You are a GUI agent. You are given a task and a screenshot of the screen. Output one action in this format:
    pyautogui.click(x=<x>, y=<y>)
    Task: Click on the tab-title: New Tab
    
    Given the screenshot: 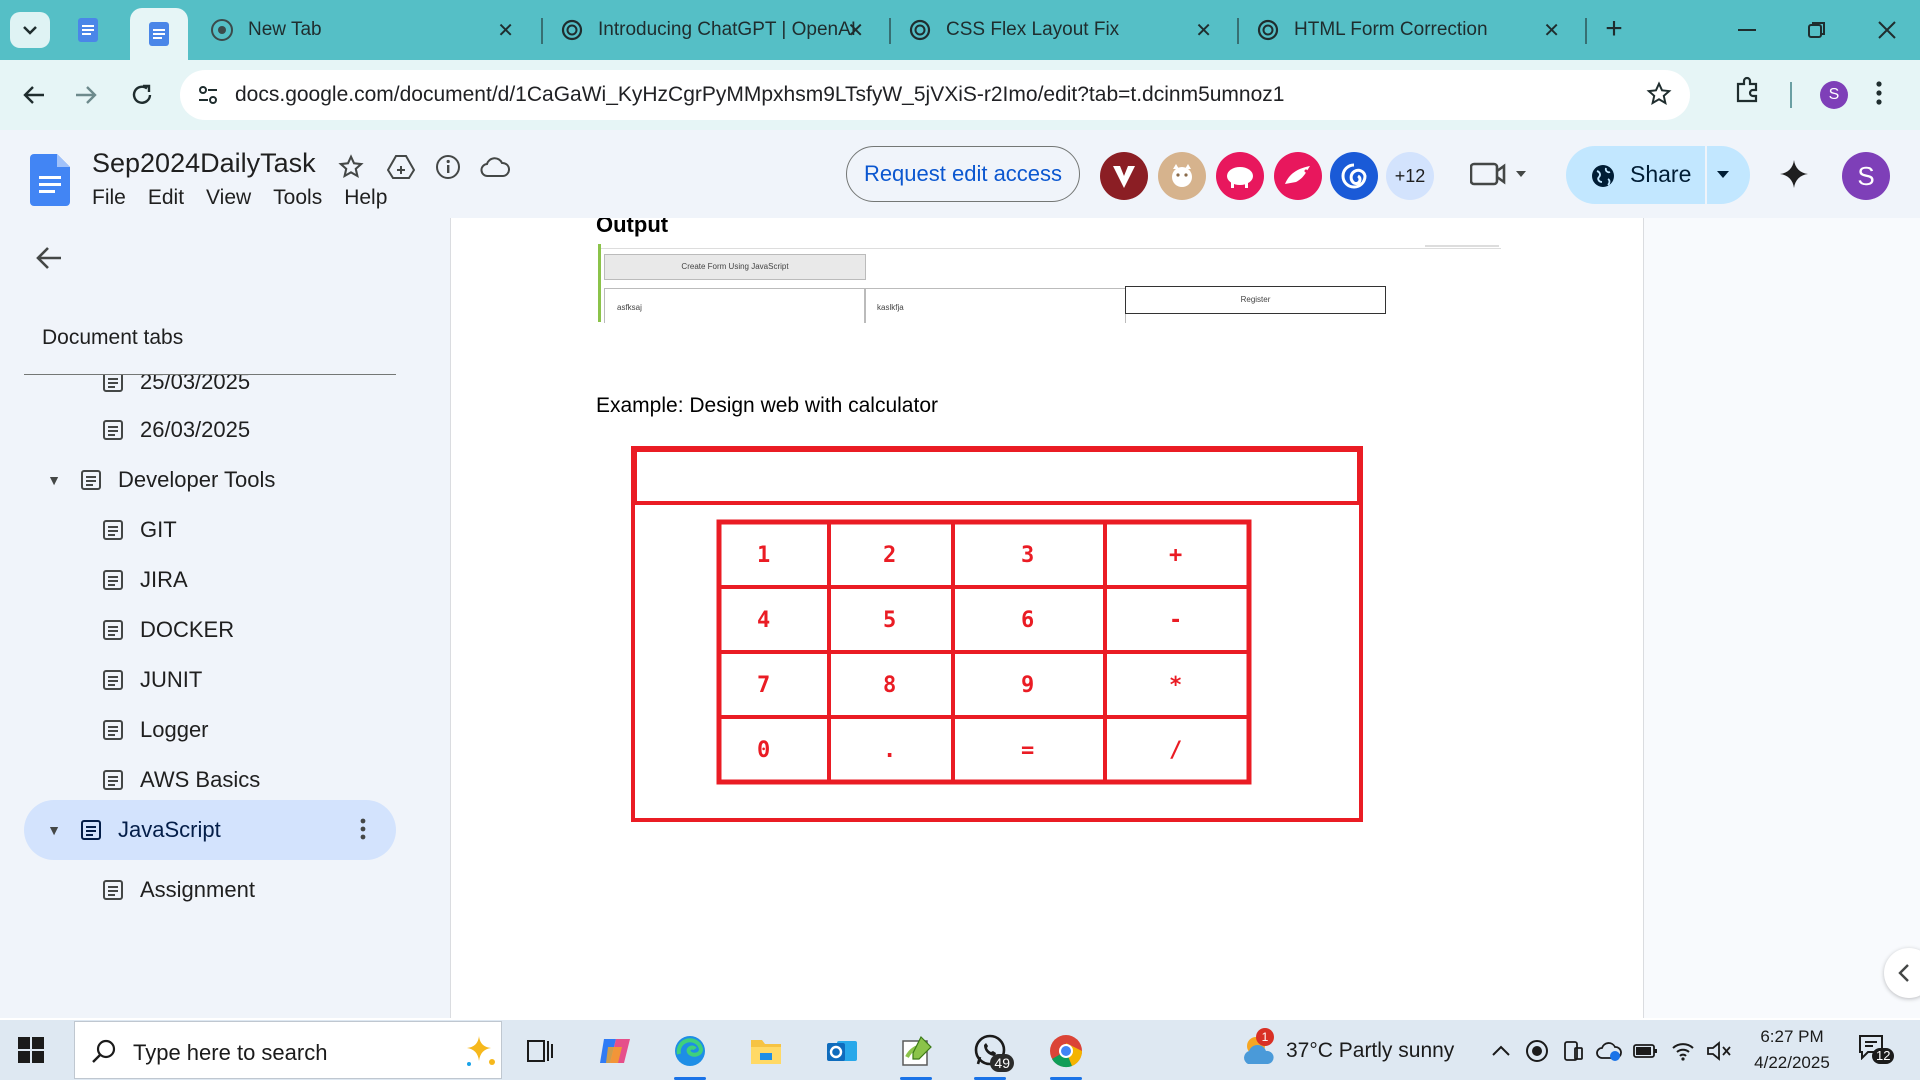 What is the action you would take?
    pyautogui.click(x=285, y=29)
    